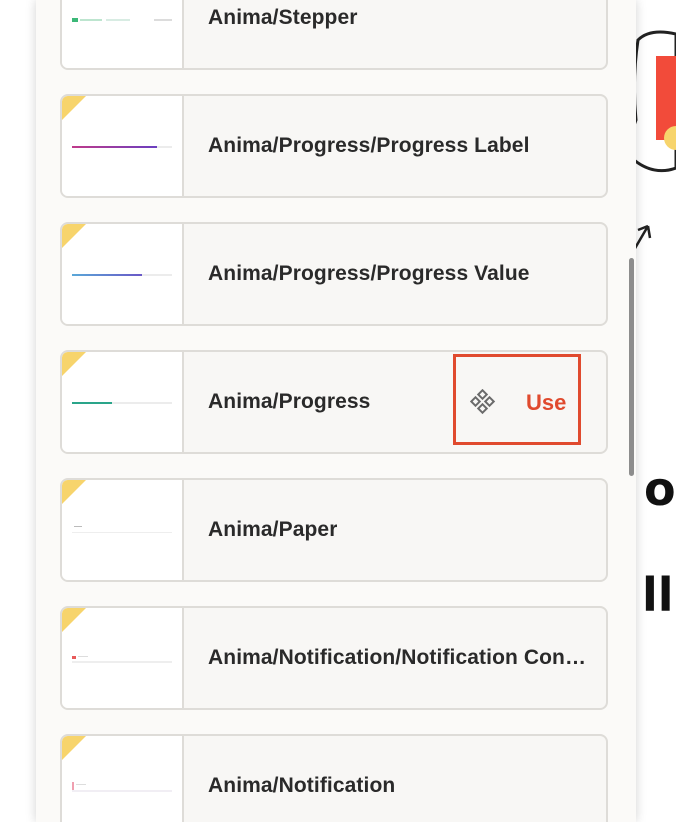  What do you see at coordinates (334, 35) in the screenshot?
I see `component-card-stepper: Anima/Stepper` at bounding box center [334, 35].